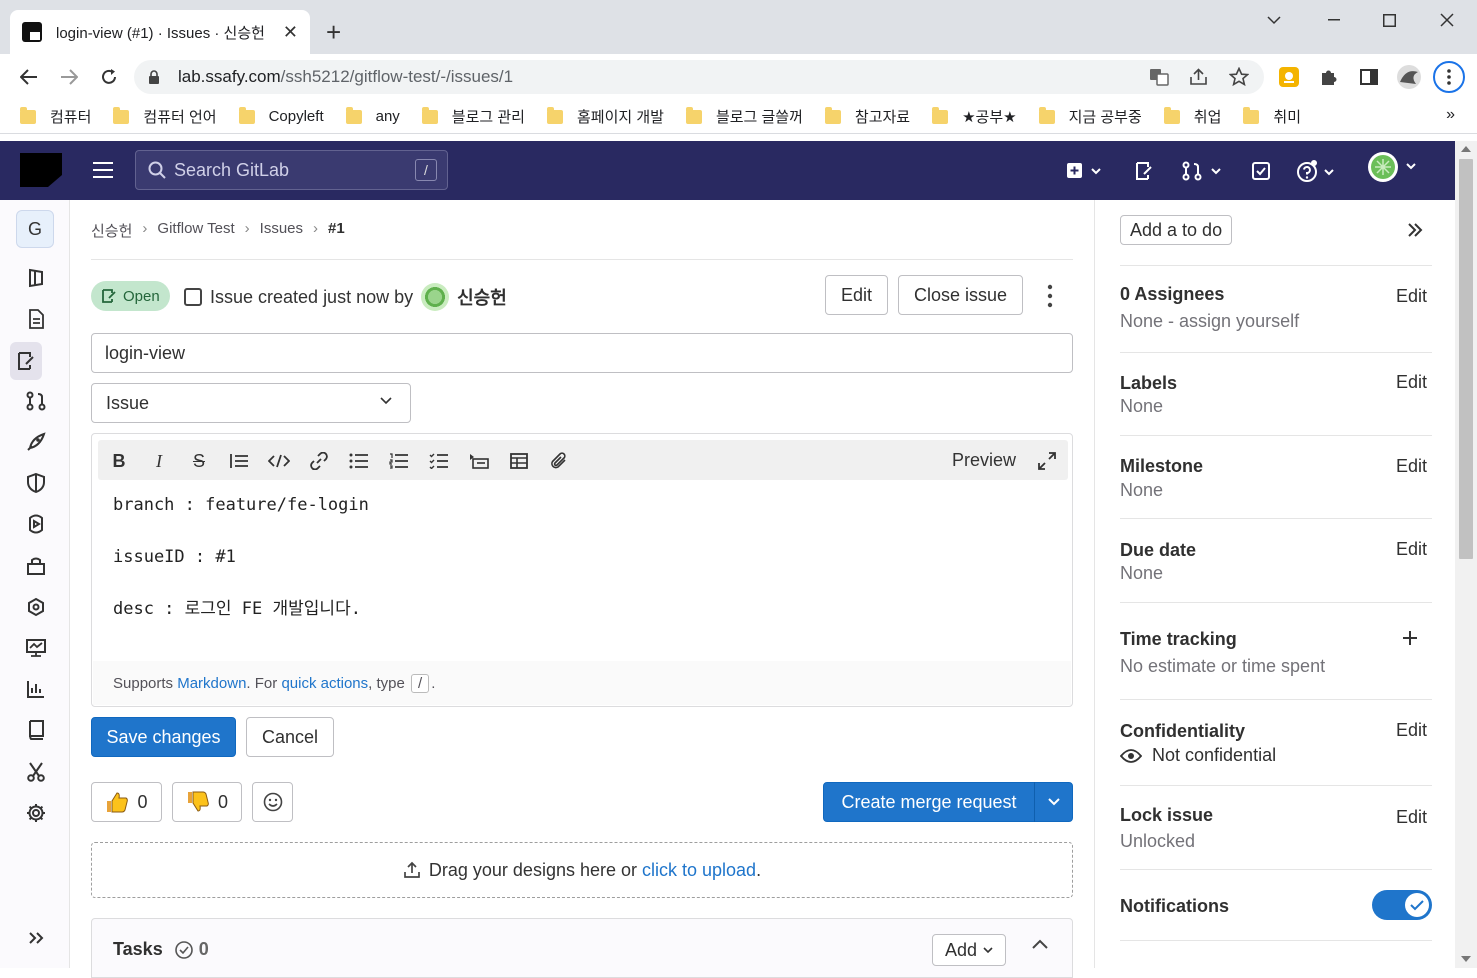  Describe the element at coordinates (1047, 461) in the screenshot. I see `fullscreen-icon` at that location.